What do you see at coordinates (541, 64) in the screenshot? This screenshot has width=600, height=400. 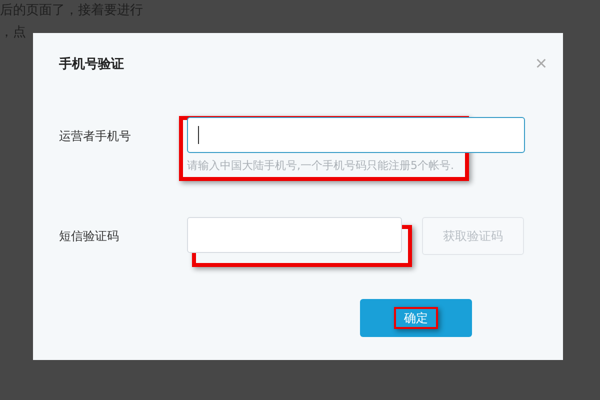 I see `close-button: ×` at bounding box center [541, 64].